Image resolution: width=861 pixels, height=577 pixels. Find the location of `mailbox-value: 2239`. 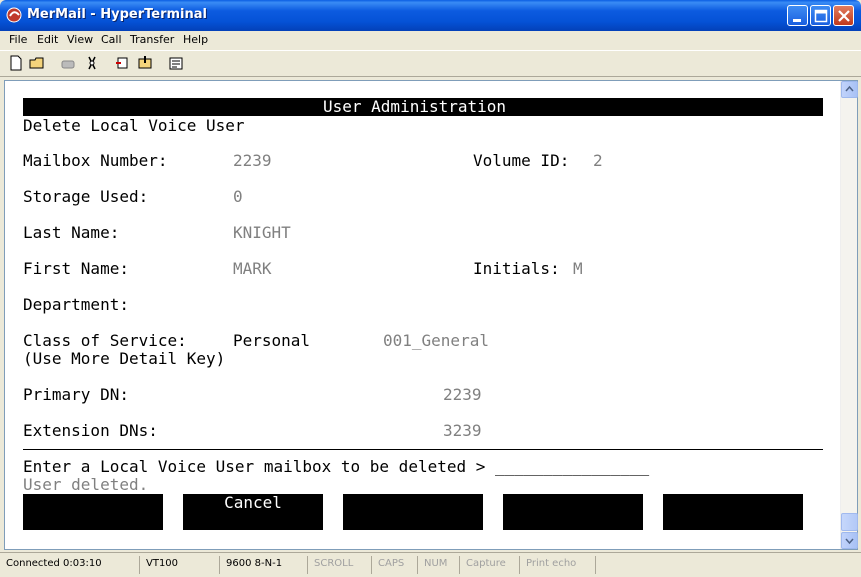

mailbox-value: 2239 is located at coordinates (252, 160).